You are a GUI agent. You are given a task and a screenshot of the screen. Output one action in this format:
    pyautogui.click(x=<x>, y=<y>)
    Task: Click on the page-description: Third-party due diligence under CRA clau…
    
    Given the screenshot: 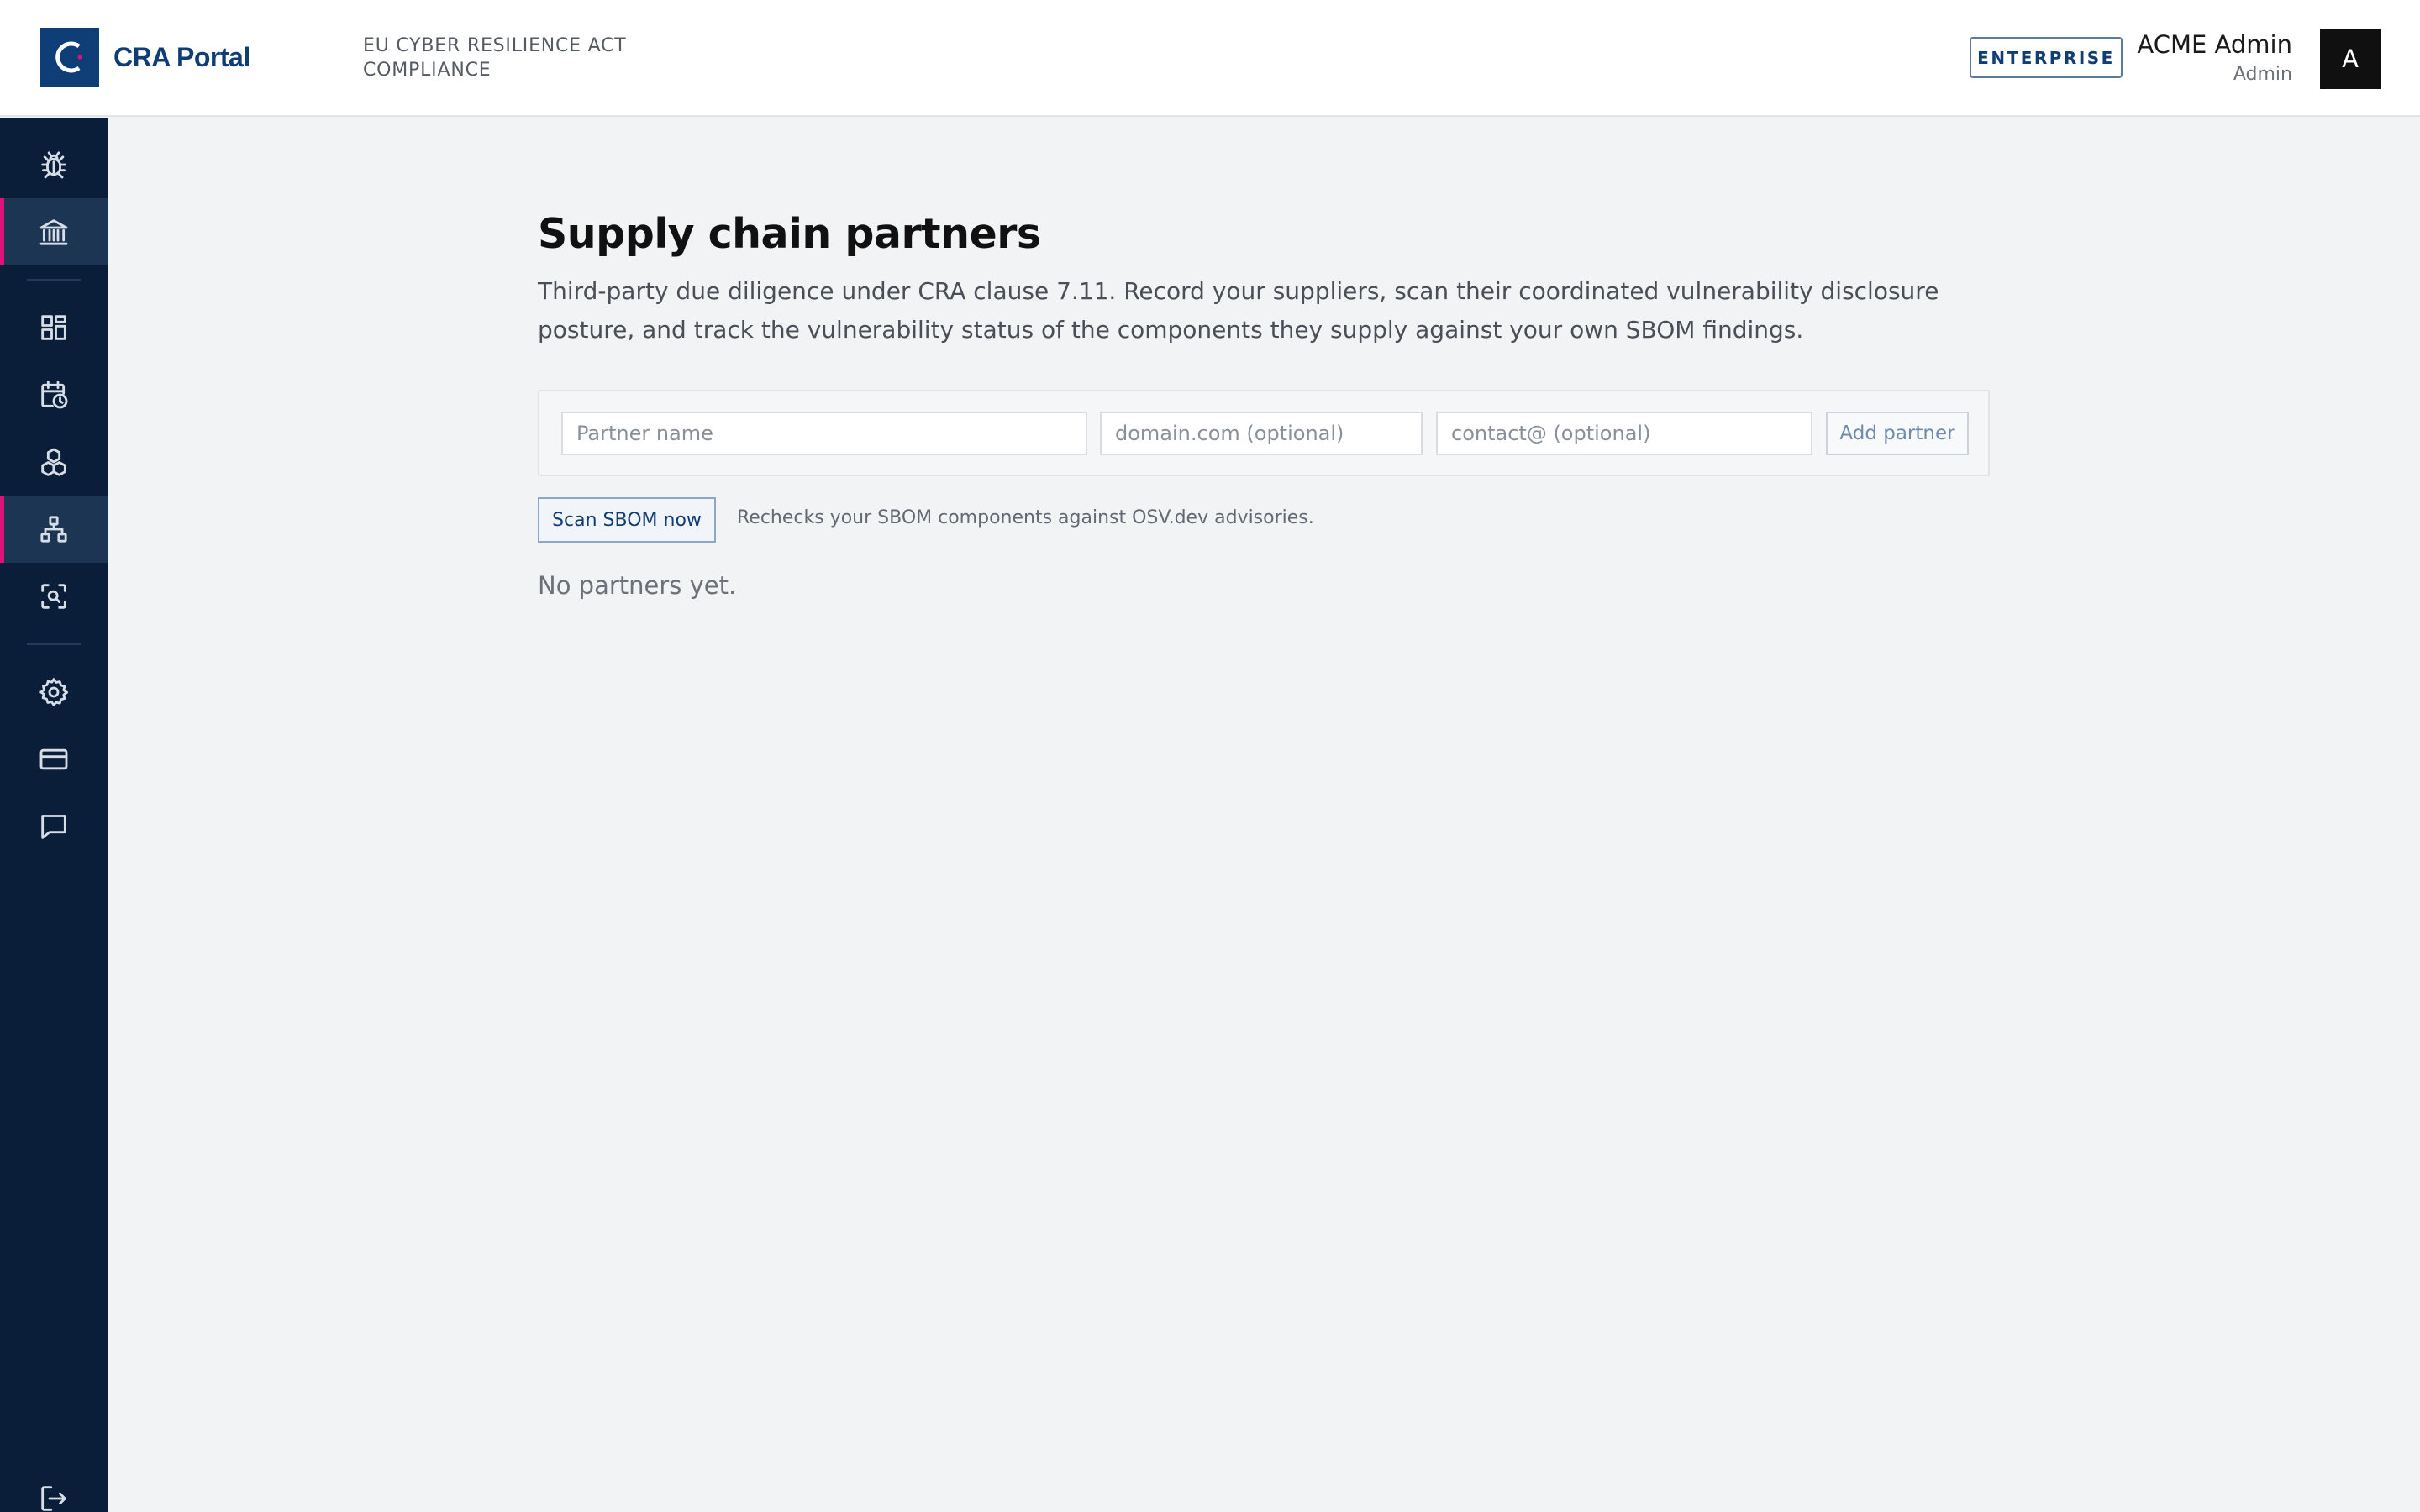 What is the action you would take?
    pyautogui.click(x=1238, y=310)
    